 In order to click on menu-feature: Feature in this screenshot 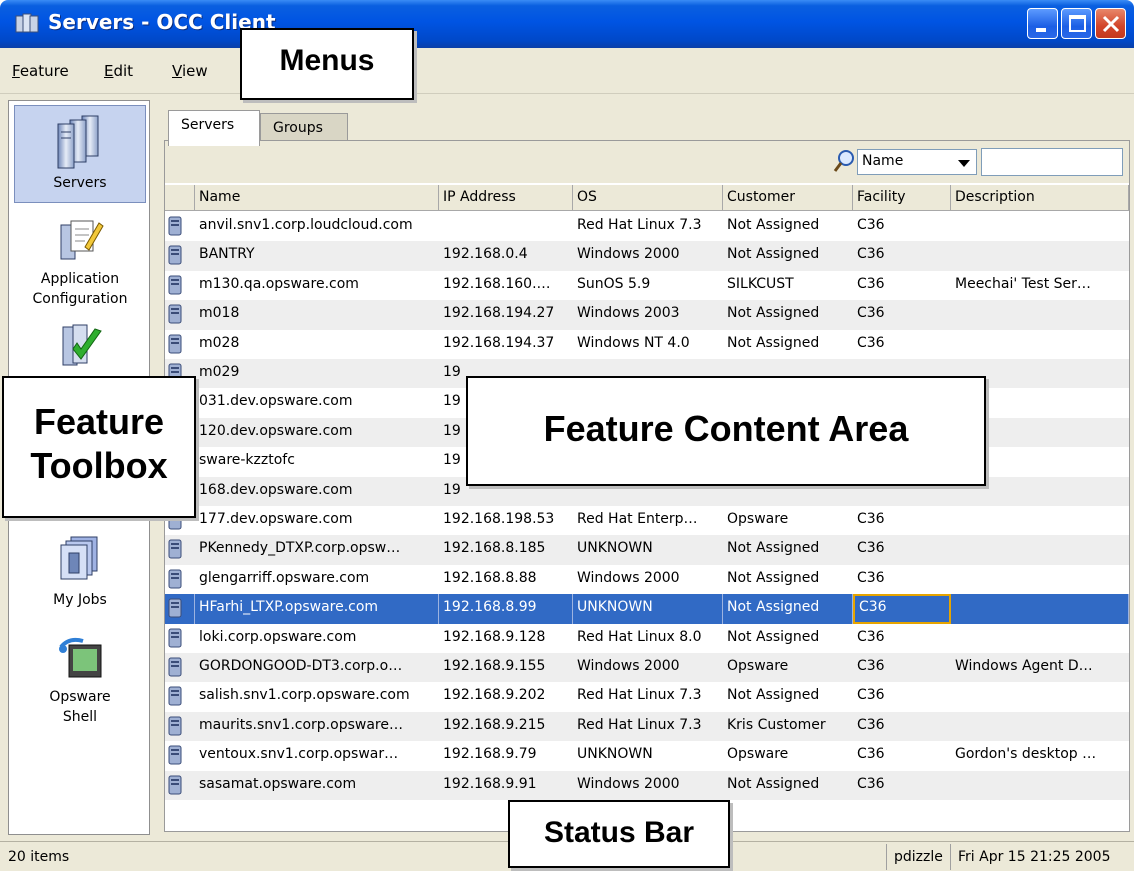, I will do `click(40, 71)`.